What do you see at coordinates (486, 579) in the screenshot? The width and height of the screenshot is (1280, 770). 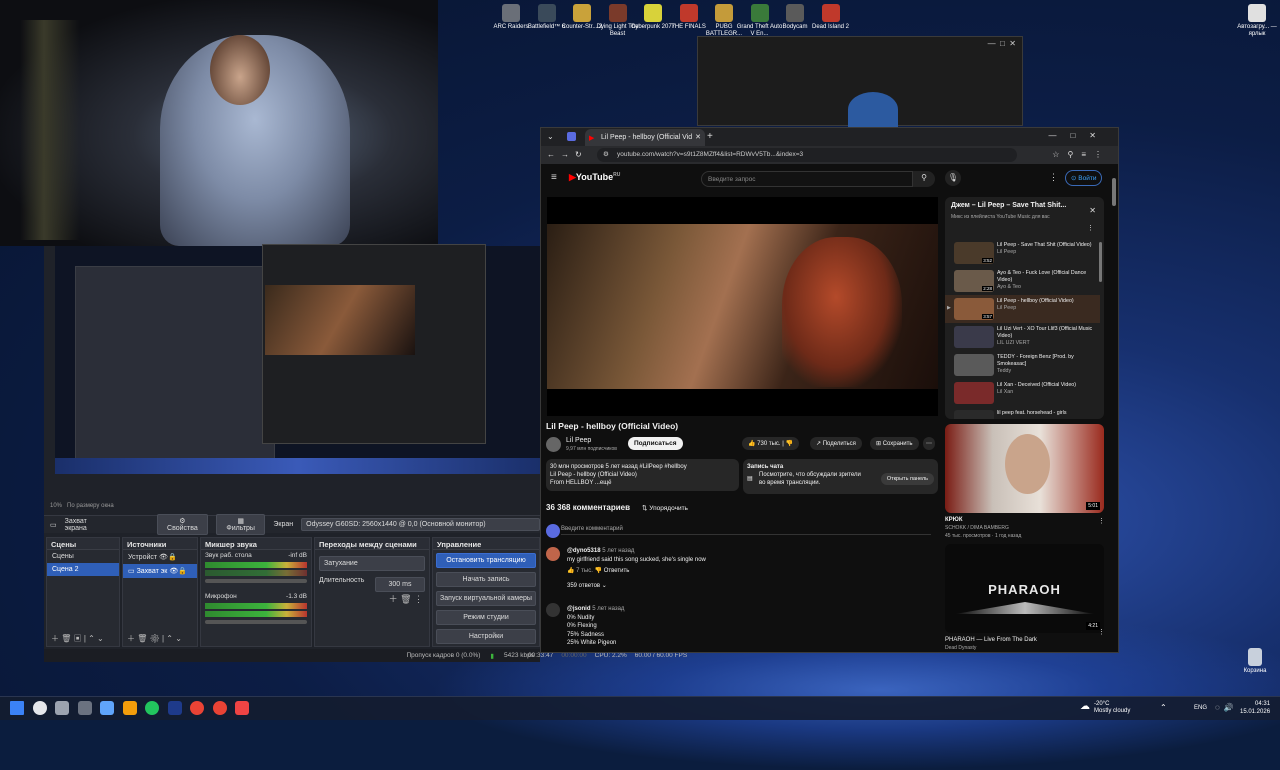 I see `start-recording-button: Начать запись` at bounding box center [486, 579].